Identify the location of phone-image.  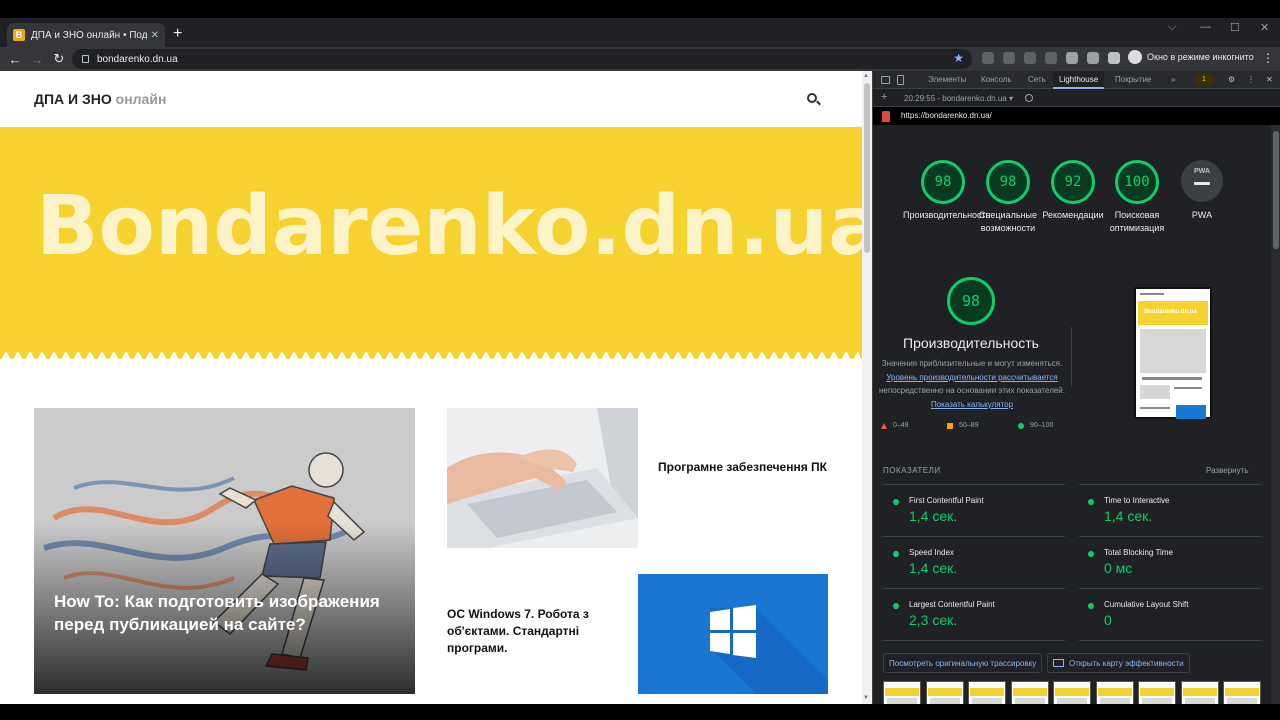
(1173, 351).